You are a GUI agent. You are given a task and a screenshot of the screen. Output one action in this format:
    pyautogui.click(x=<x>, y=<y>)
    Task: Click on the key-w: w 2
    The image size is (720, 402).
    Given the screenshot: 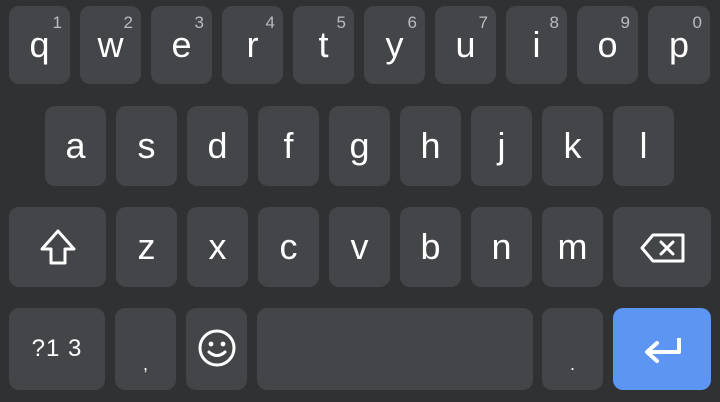 What is the action you would take?
    pyautogui.click(x=110, y=45)
    